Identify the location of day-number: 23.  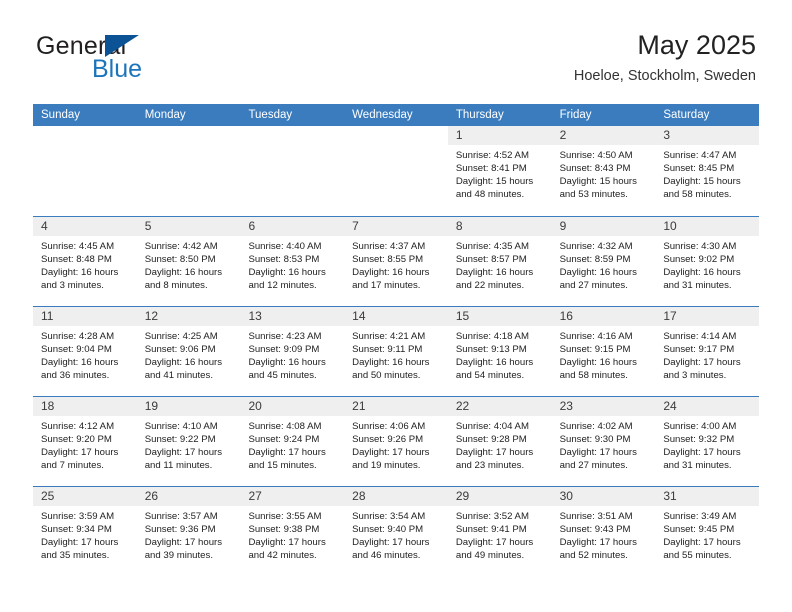
(566, 406).